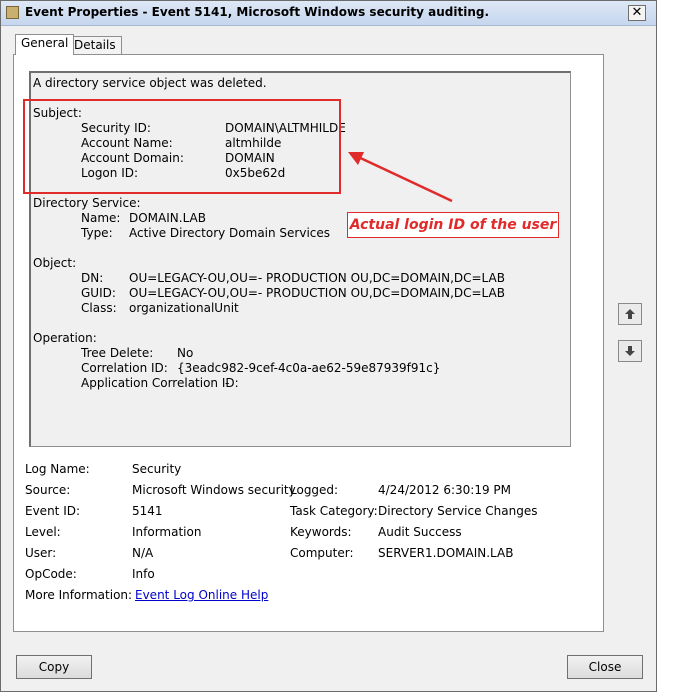 Image resolution: width=691 pixels, height=695 pixels. I want to click on event-id-label: Event ID:, so click(53, 511).